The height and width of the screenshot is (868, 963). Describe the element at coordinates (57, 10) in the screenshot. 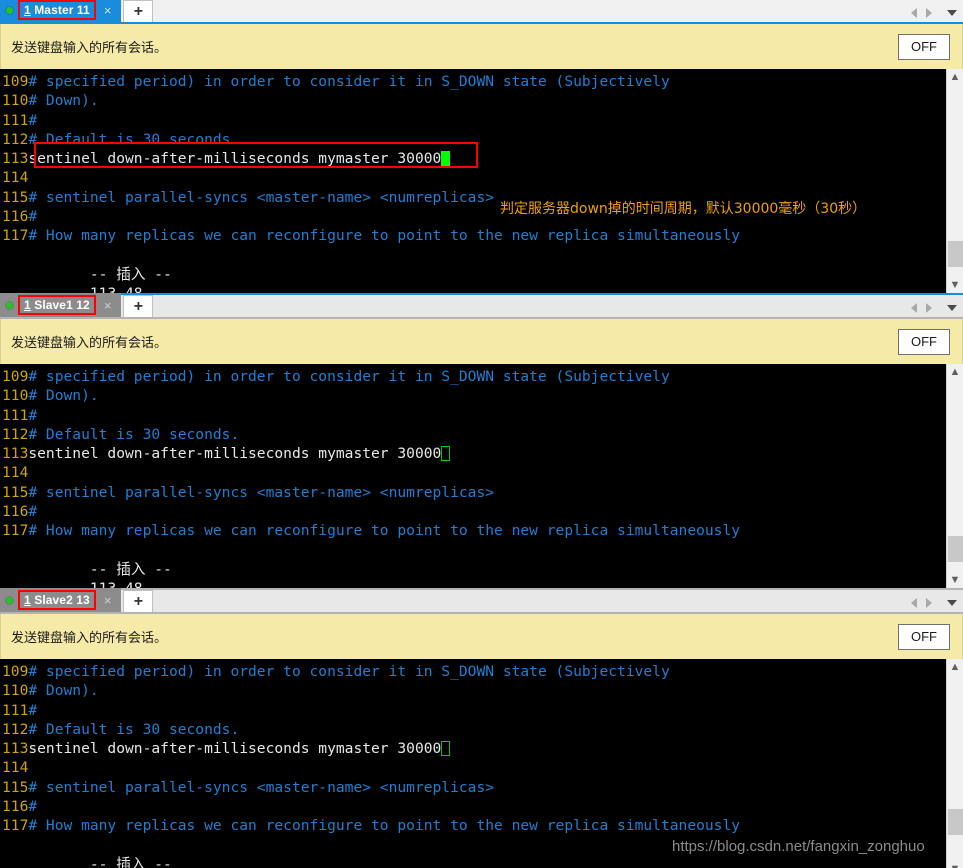

I see `session-tab-label-master: 1 Master 11` at that location.